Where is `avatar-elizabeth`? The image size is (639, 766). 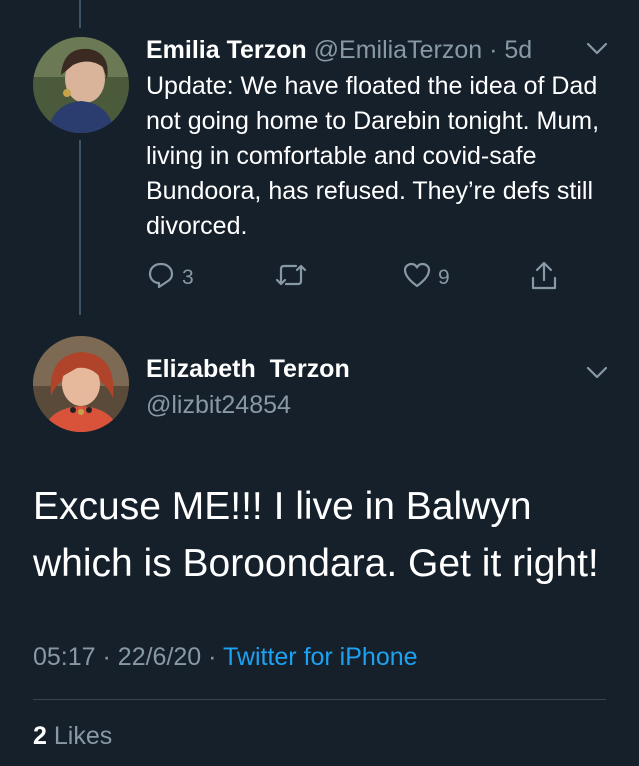
avatar-elizabeth is located at coordinates (81, 384).